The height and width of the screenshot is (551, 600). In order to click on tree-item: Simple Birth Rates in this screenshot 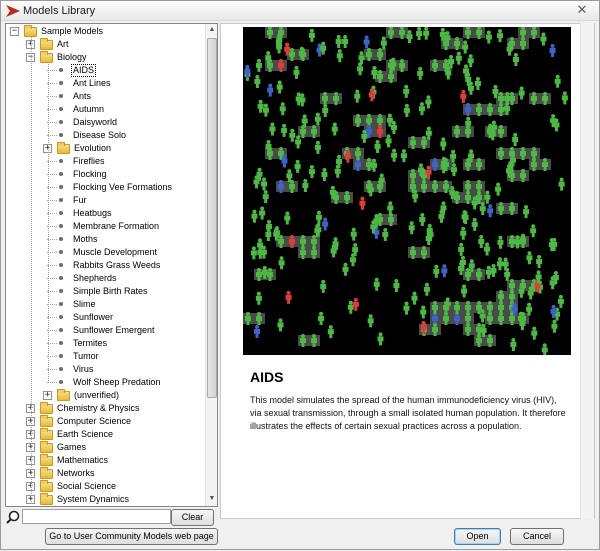, I will do `click(105, 291)`.